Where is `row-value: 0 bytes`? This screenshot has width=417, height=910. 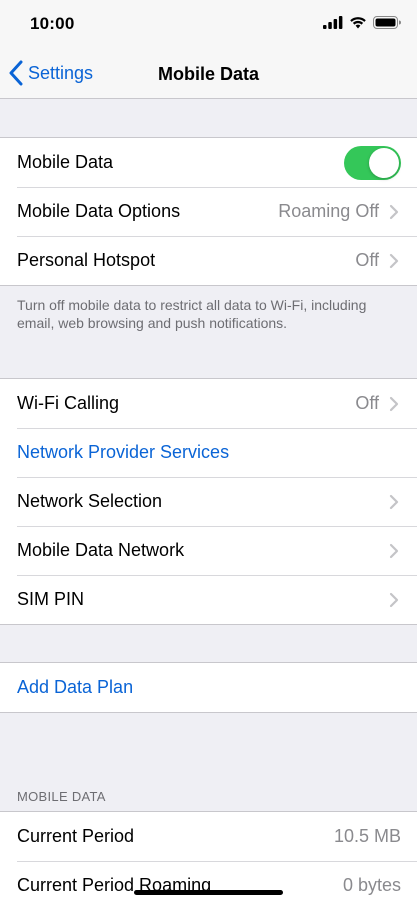 row-value: 0 bytes is located at coordinates (371, 885).